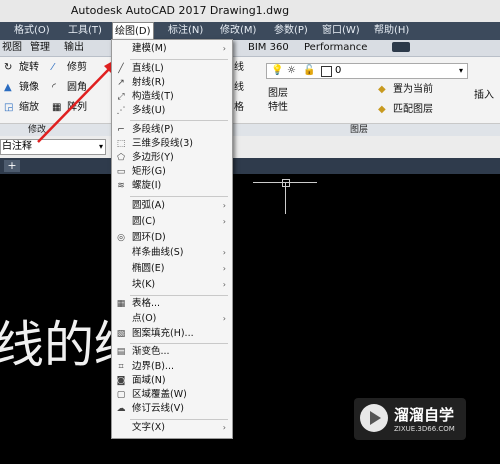 The width and height of the screenshot is (500, 464). Describe the element at coordinates (172, 111) in the screenshot. I see `menu-item-mline: ⋰ 多线(U)` at that location.